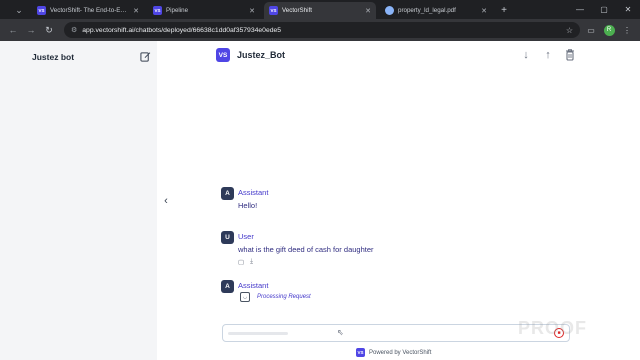 The width and height of the screenshot is (640, 360). I want to click on sender-name: User, so click(246, 236).